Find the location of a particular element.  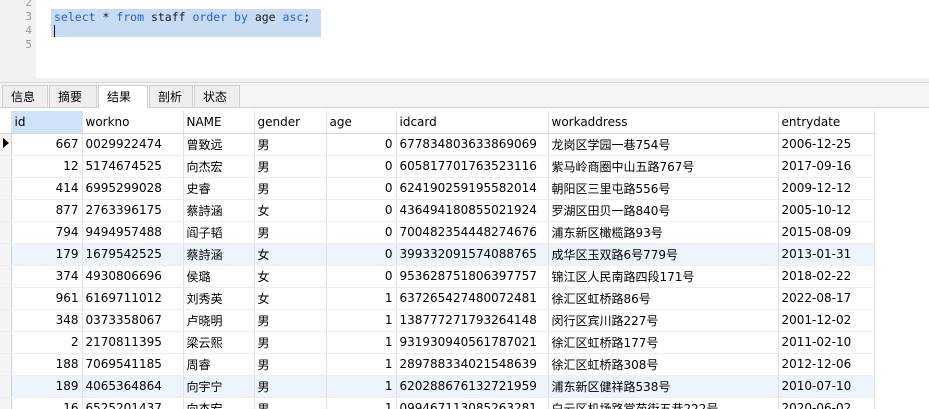

cell-id: 16 is located at coordinates (47, 403).